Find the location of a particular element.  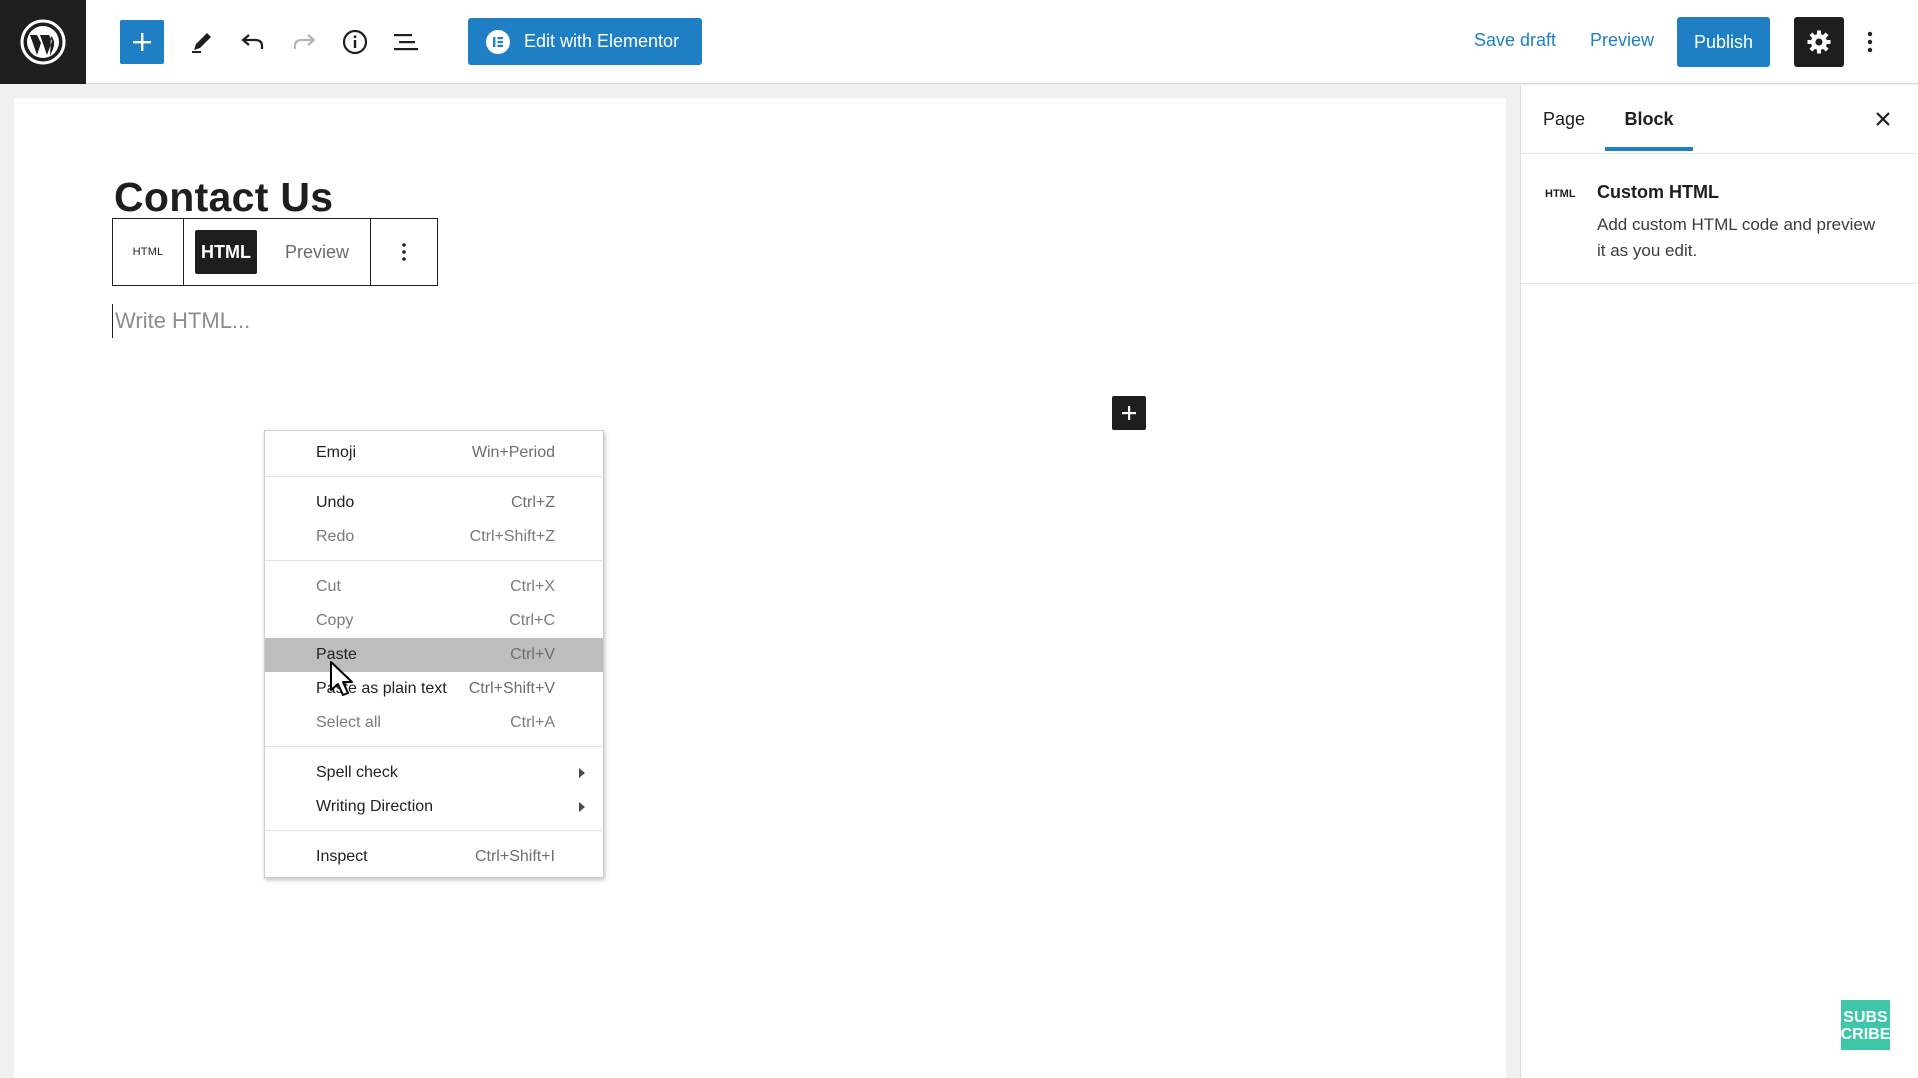

wordpress-logo-icon is located at coordinates (43, 42).